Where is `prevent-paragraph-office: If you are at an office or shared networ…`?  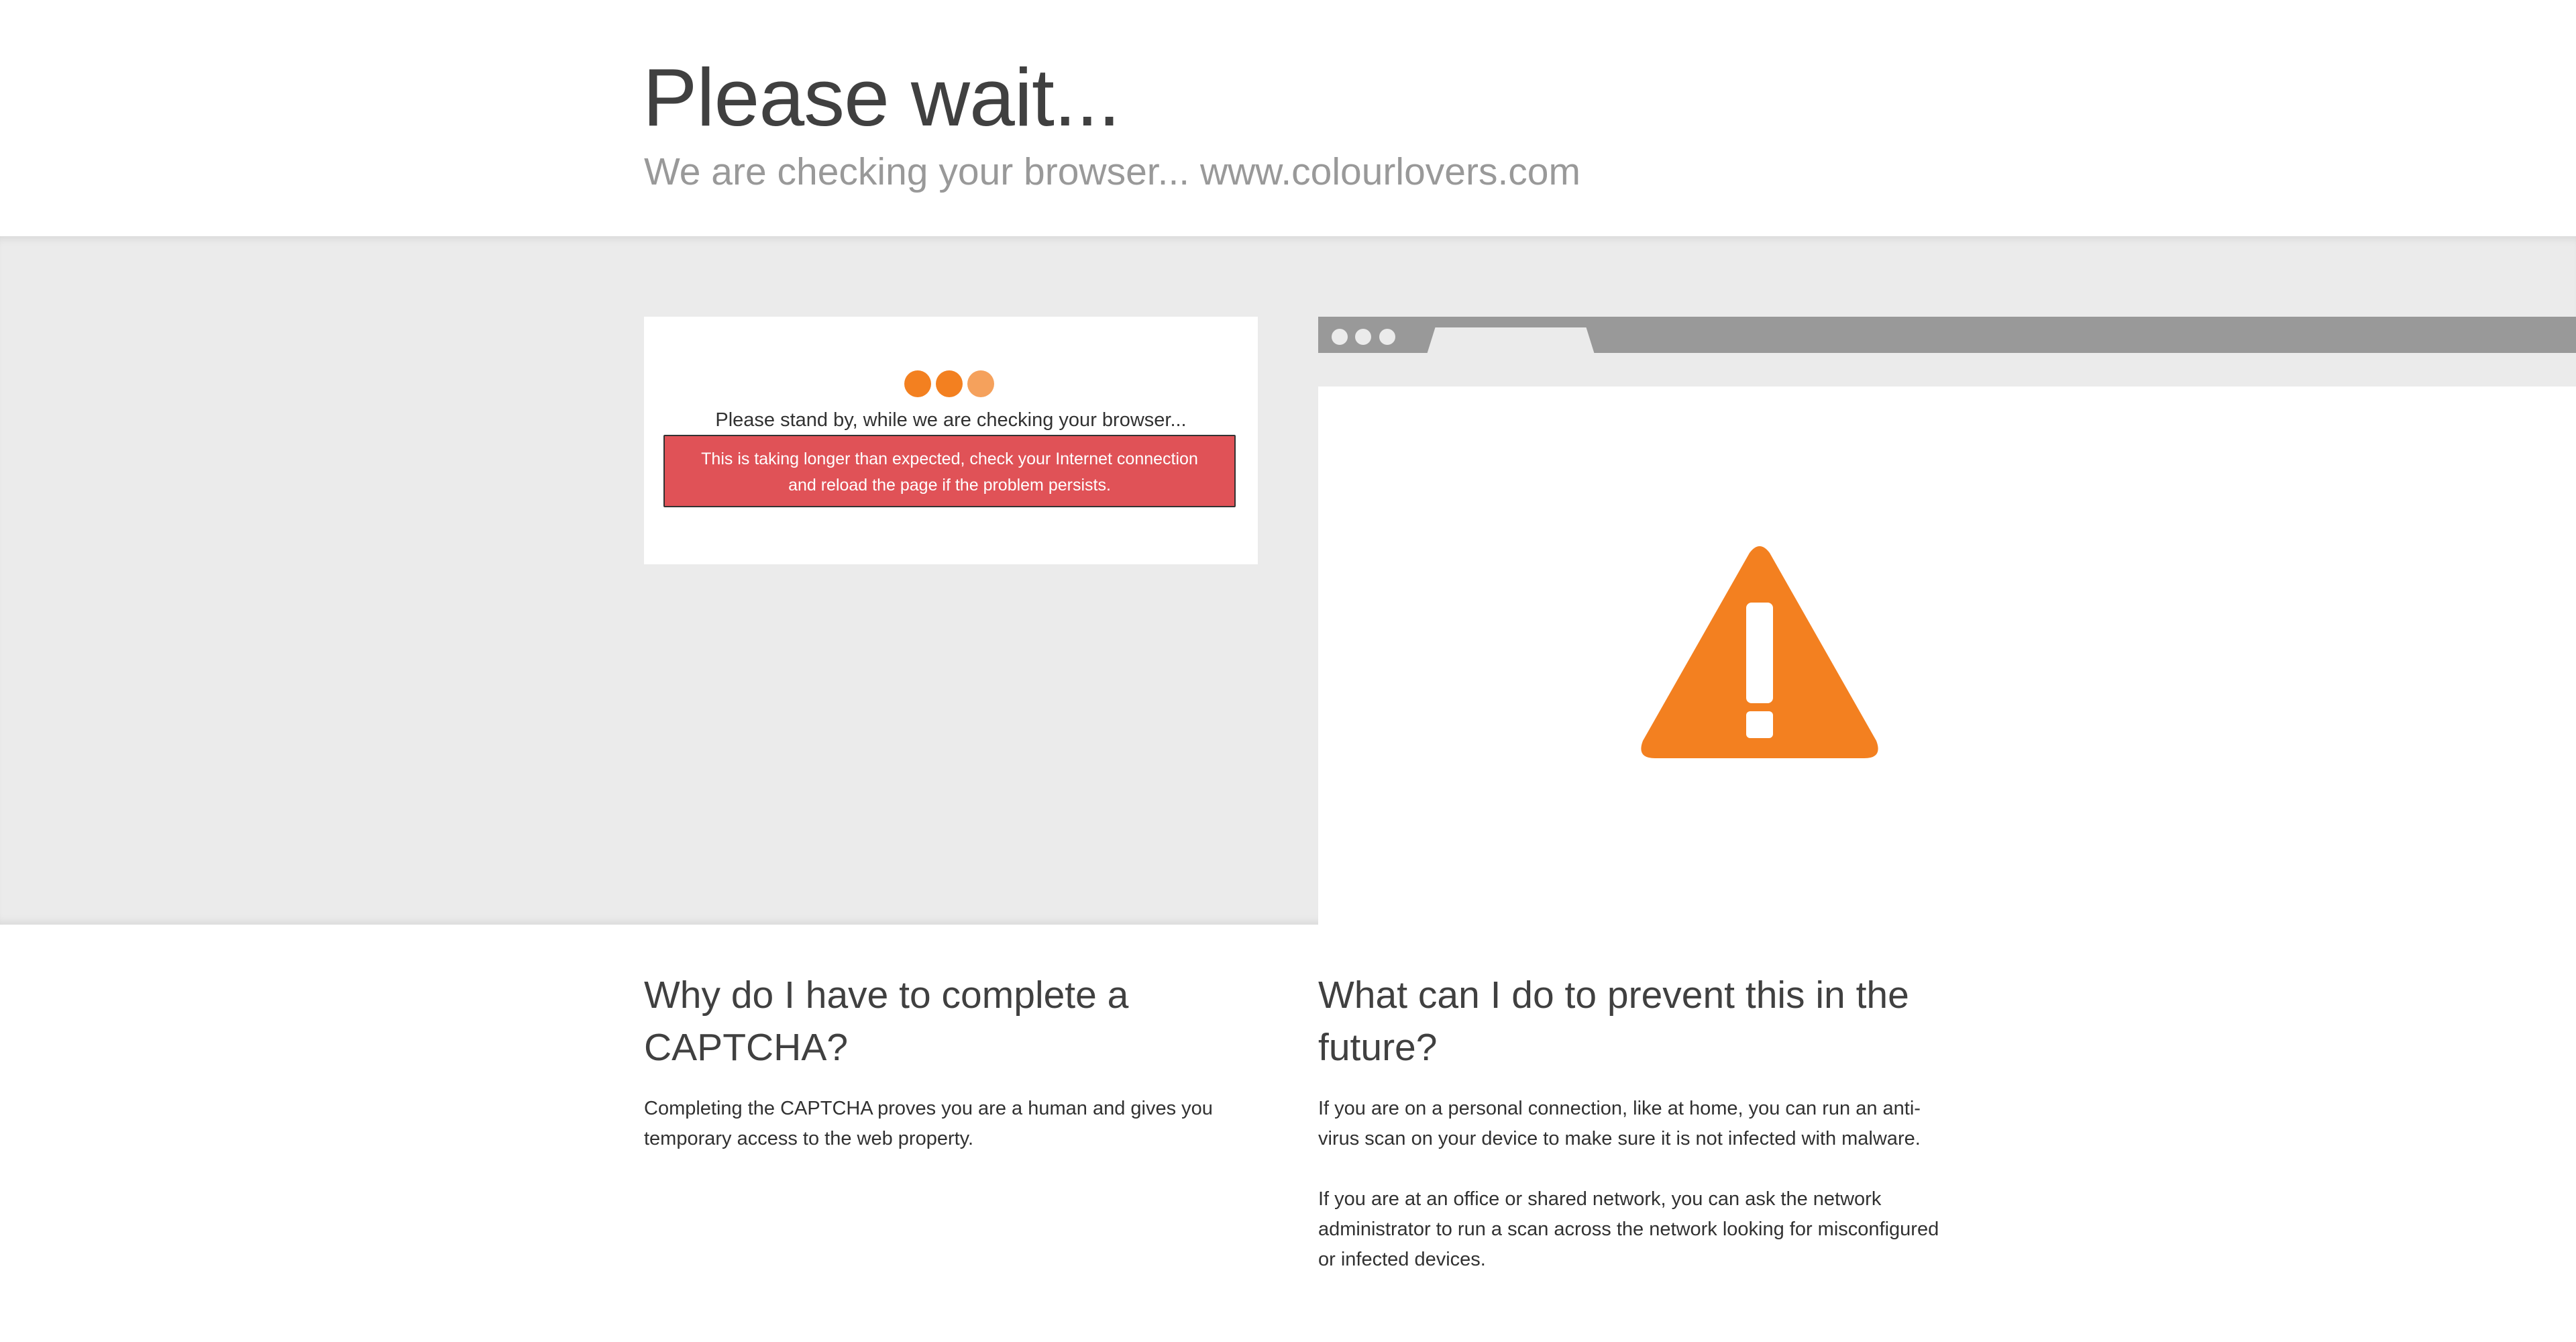
prevent-paragraph-office: If you are at an office or shared networ… is located at coordinates (1628, 1229).